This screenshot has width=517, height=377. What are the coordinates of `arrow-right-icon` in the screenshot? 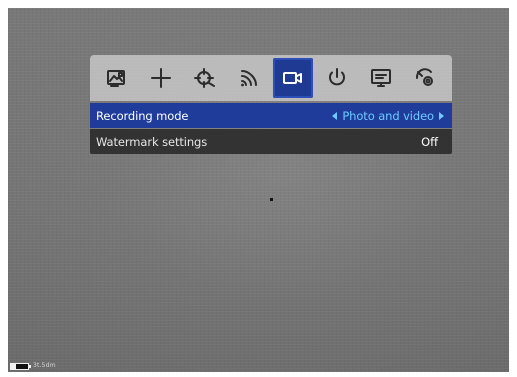 It's located at (441, 115).